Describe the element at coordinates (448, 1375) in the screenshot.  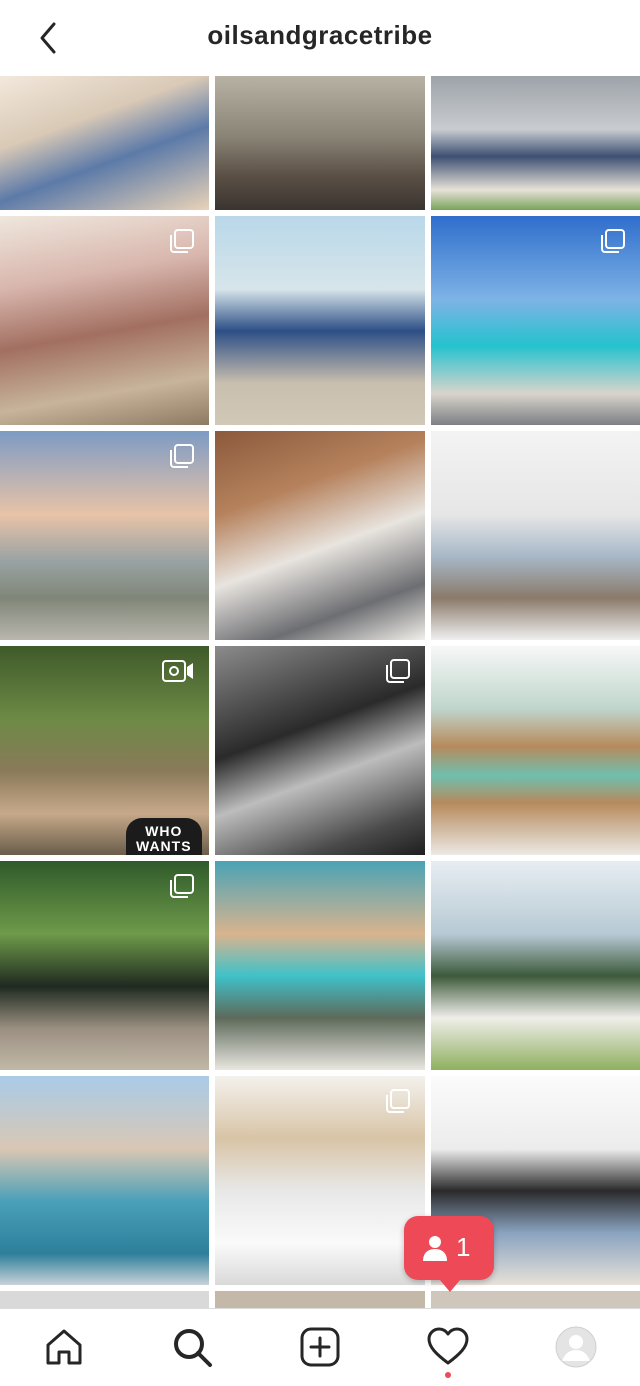
I see `activity-indicator-dot` at that location.